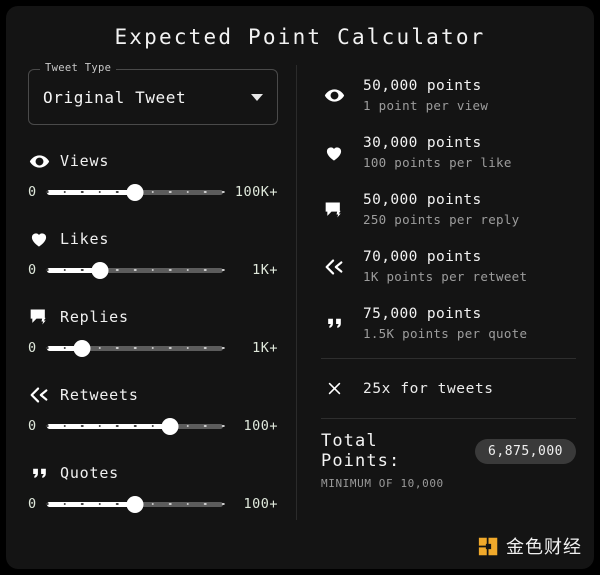 The image size is (600, 575). I want to click on slider-thumb-retweets, so click(170, 426).